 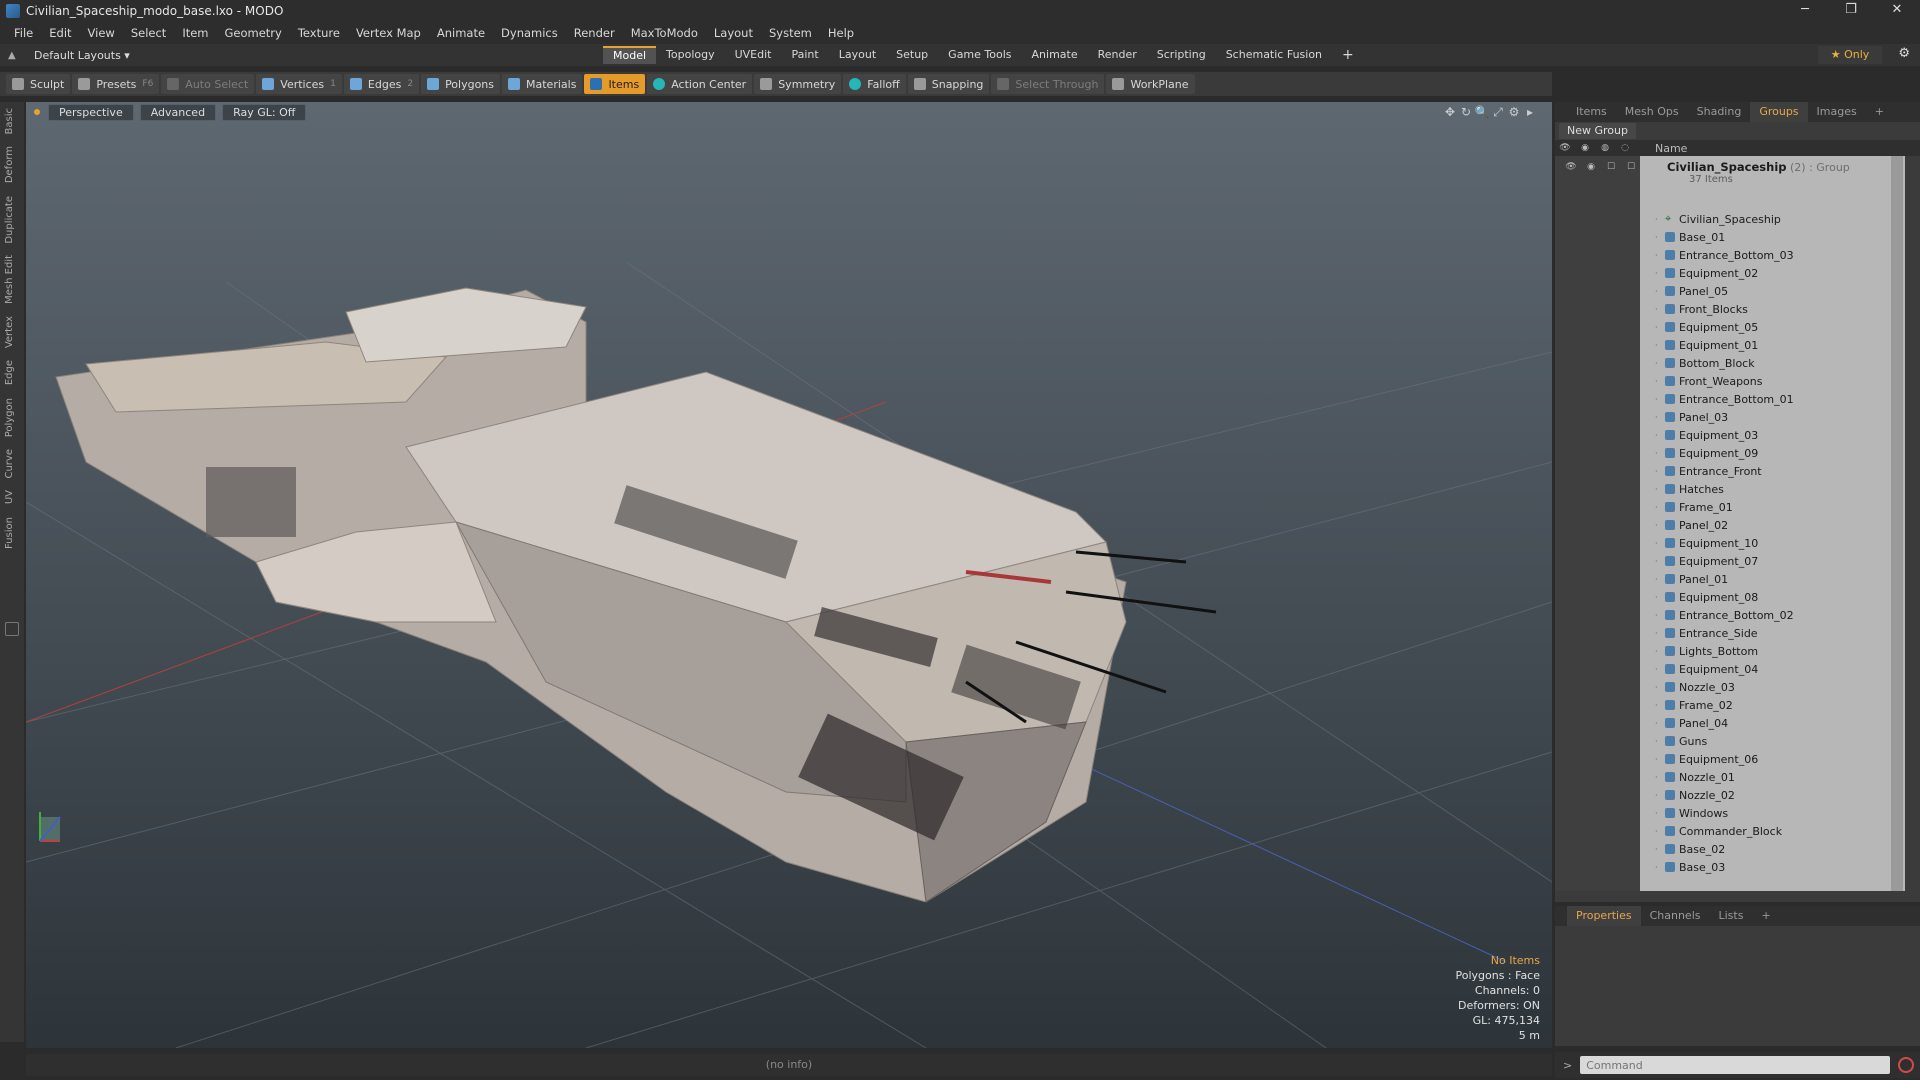 What do you see at coordinates (1724, 273) in the screenshot?
I see `group-item-row: · Equipment_02` at bounding box center [1724, 273].